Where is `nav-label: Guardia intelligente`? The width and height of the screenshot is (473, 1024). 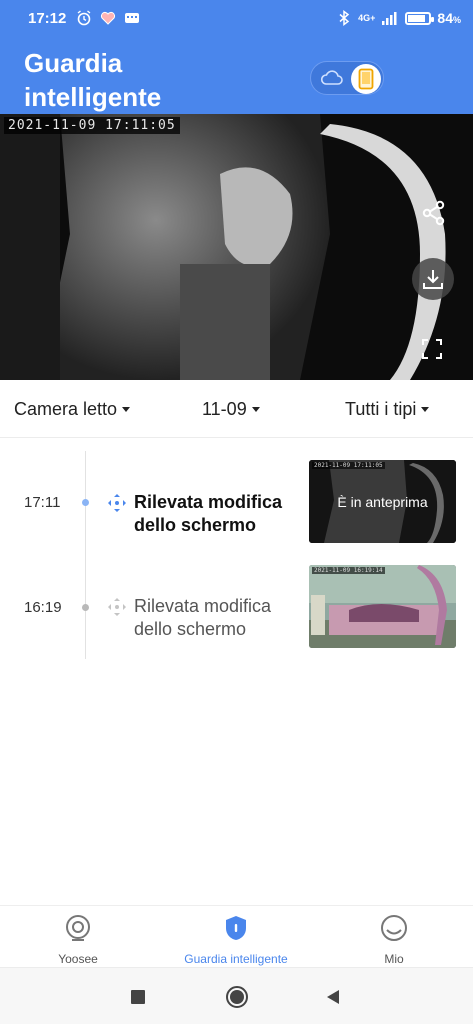 nav-label: Guardia intelligente is located at coordinates (236, 959).